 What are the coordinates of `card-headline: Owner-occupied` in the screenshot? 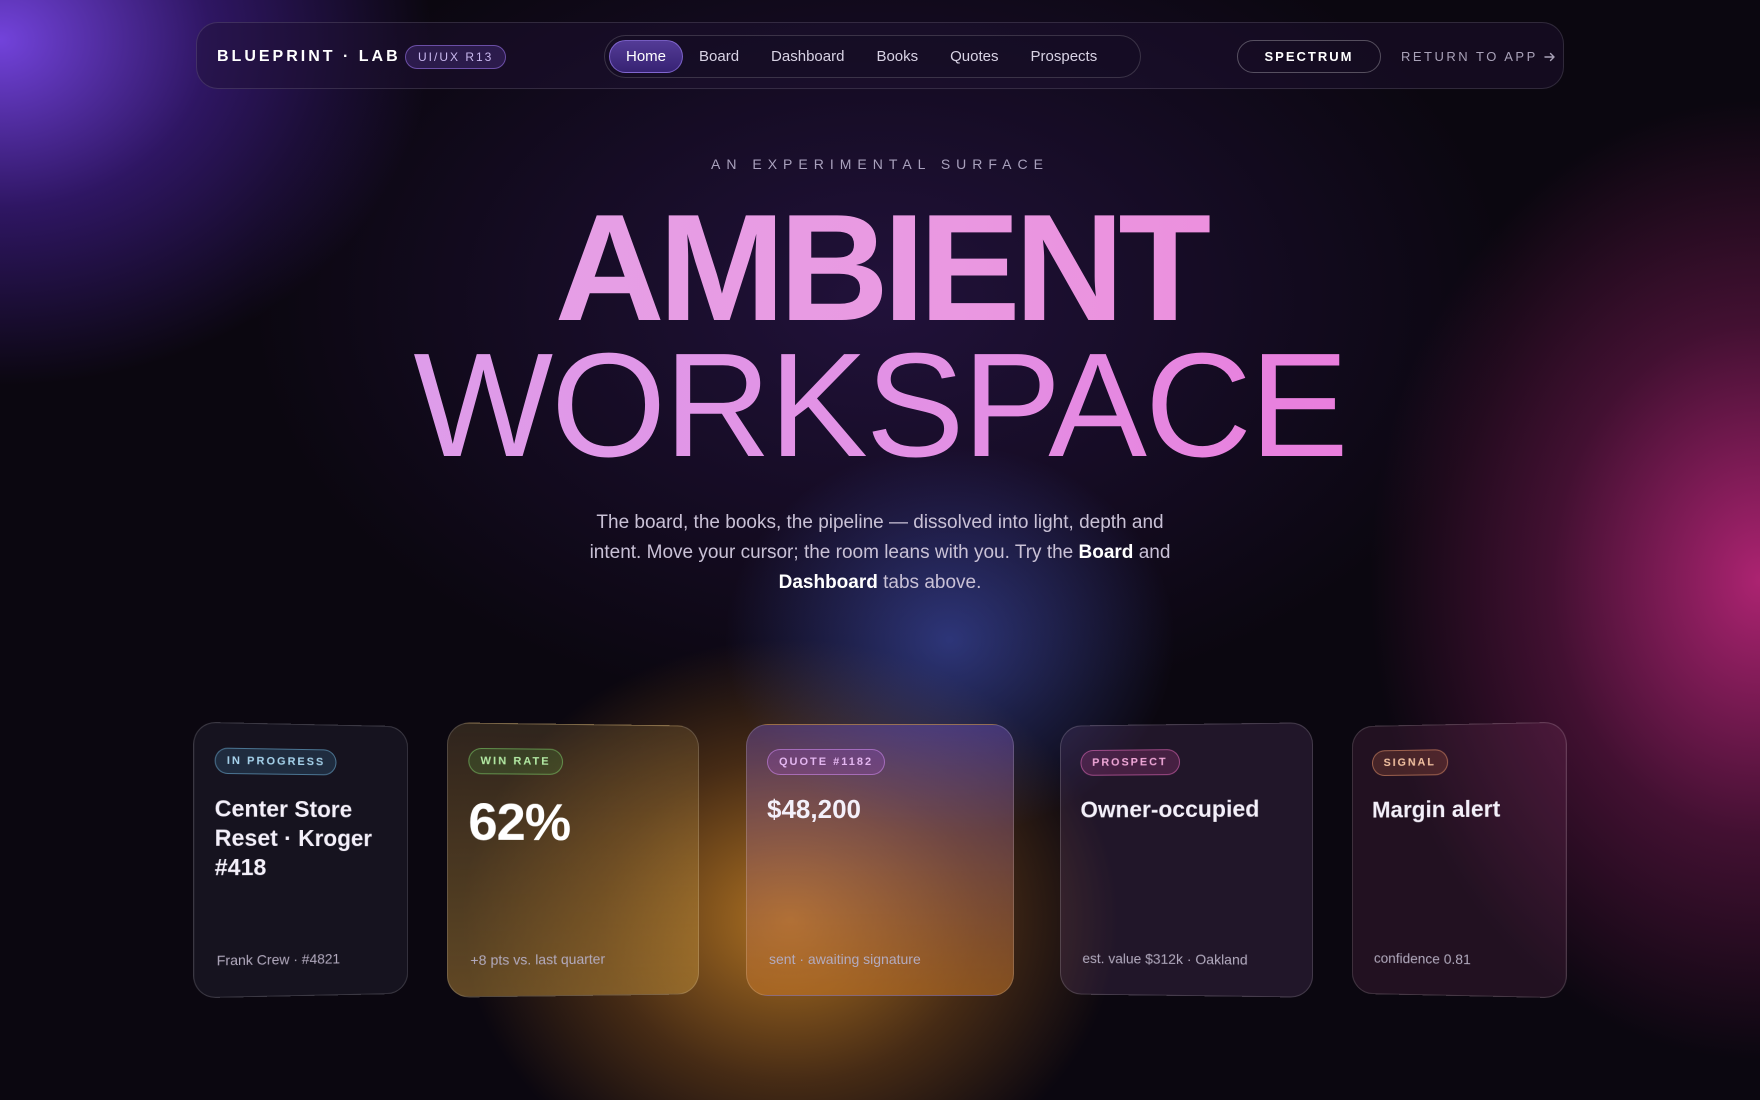 It's located at (1170, 809).